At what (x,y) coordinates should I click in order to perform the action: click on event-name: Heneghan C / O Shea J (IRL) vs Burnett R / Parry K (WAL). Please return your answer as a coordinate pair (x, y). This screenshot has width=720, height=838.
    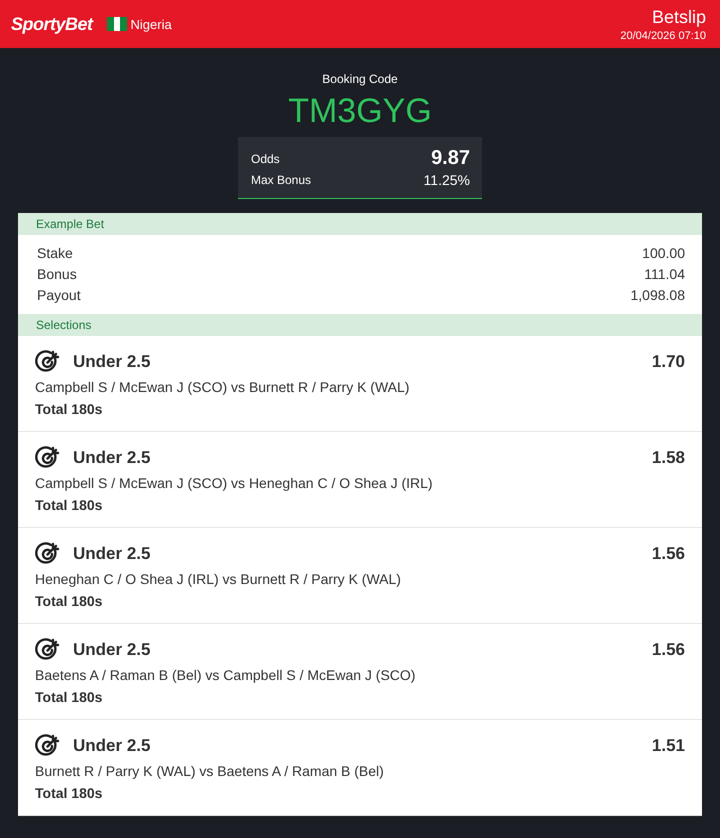
    Looking at the image, I should click on (218, 579).